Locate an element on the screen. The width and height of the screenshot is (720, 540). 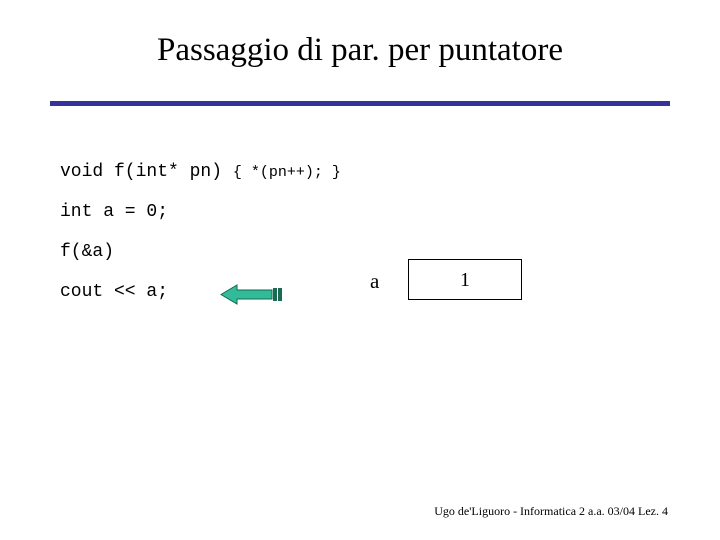
arrow-body is located at coordinates (246, 294).